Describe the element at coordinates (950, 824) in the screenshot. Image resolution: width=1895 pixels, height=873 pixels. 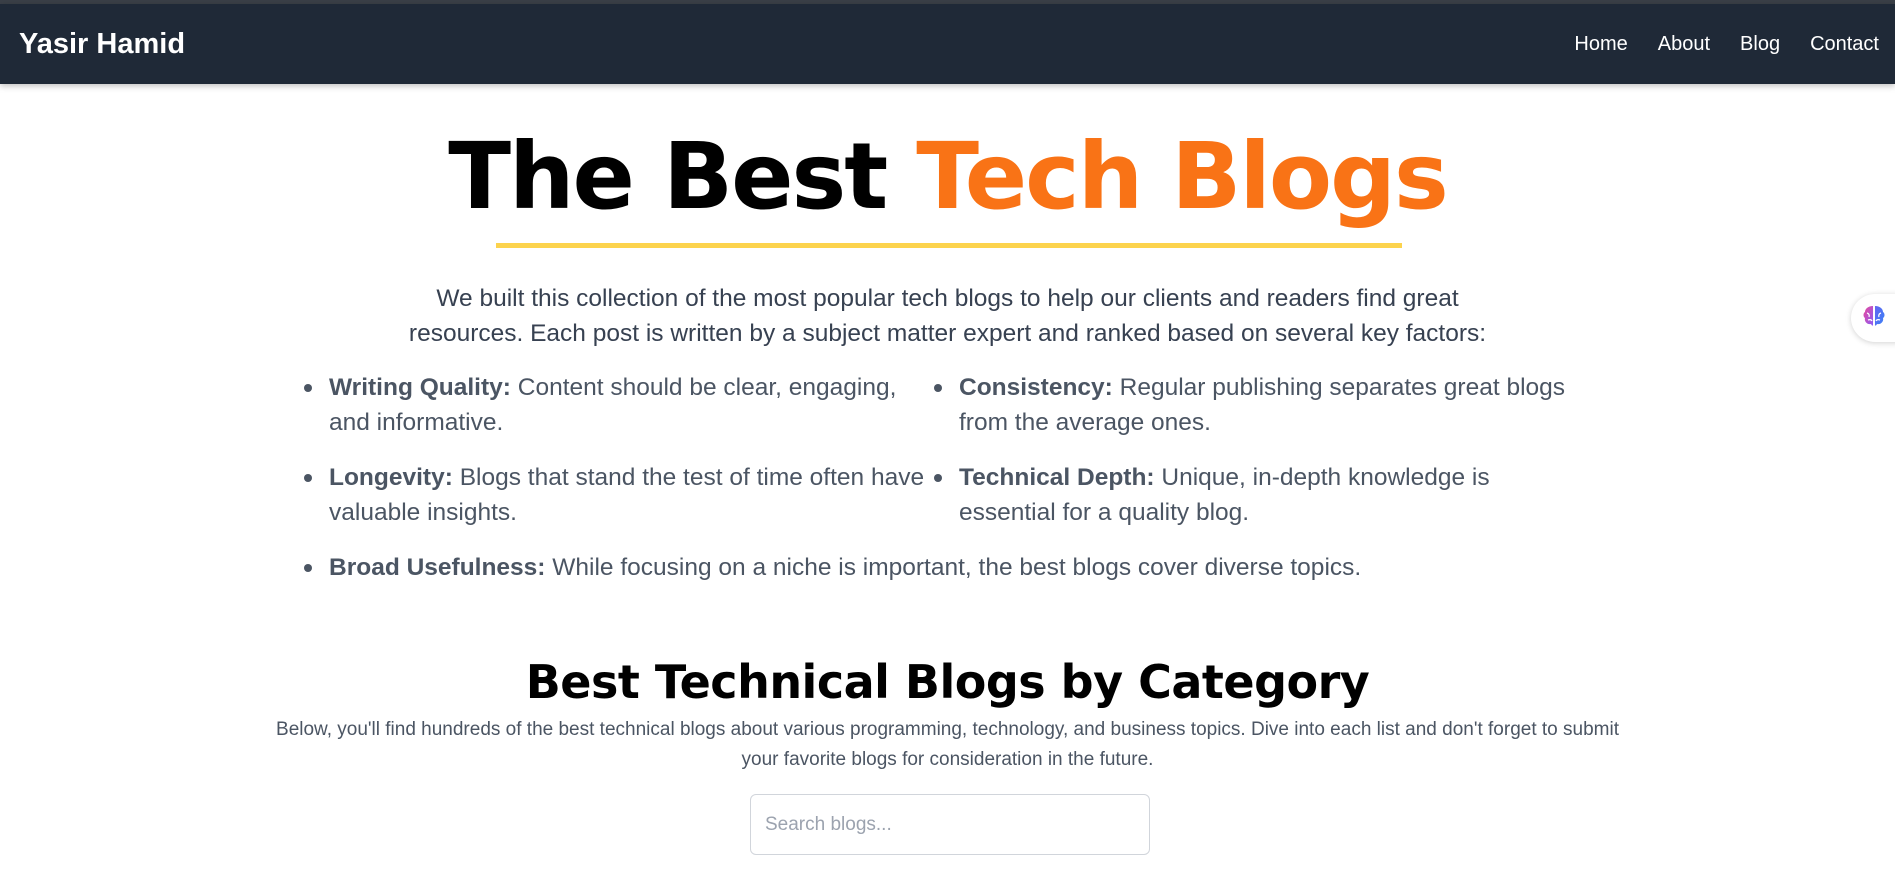
I see `search-input` at that location.